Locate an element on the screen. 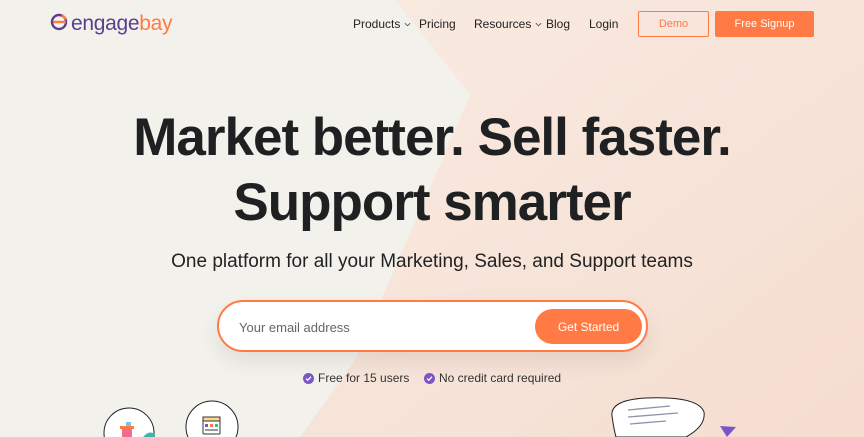 Image resolution: width=864 pixels, height=437 pixels. signup-form: Get Started is located at coordinates (432, 326).